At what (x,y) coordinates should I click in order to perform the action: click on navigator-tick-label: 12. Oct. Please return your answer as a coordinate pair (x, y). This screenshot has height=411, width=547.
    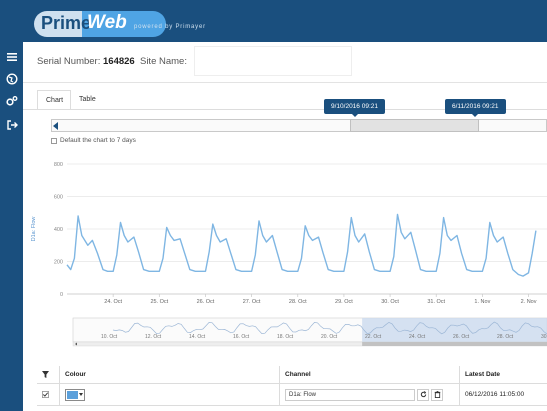
    Looking at the image, I should click on (153, 337).